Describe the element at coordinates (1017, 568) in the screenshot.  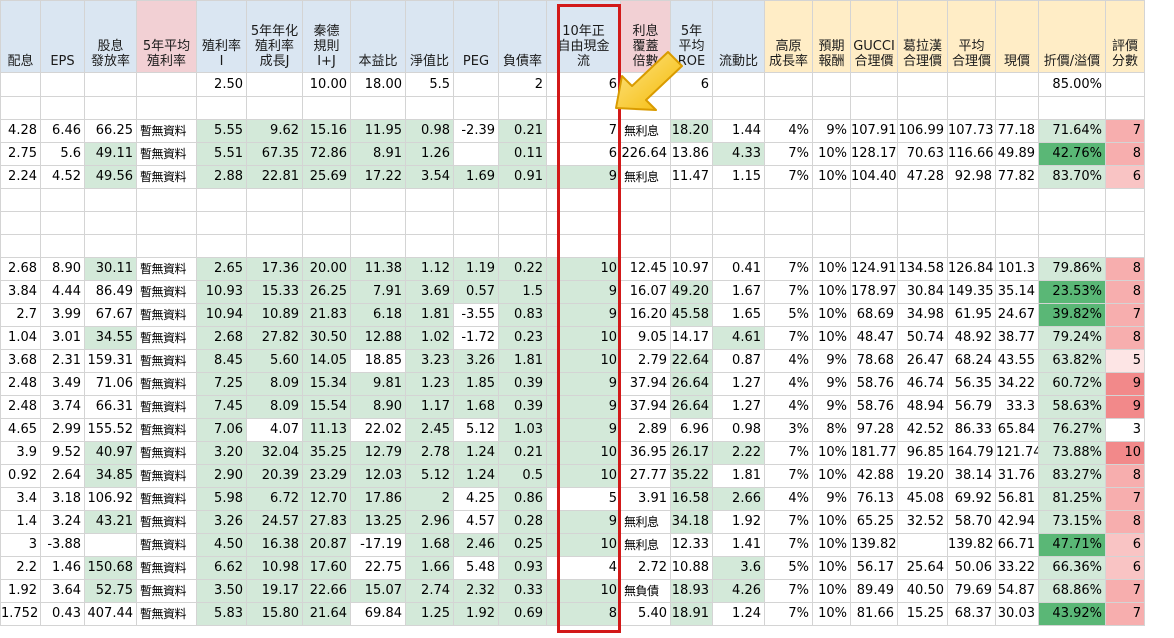
I see `table-cell: 33.22` at that location.